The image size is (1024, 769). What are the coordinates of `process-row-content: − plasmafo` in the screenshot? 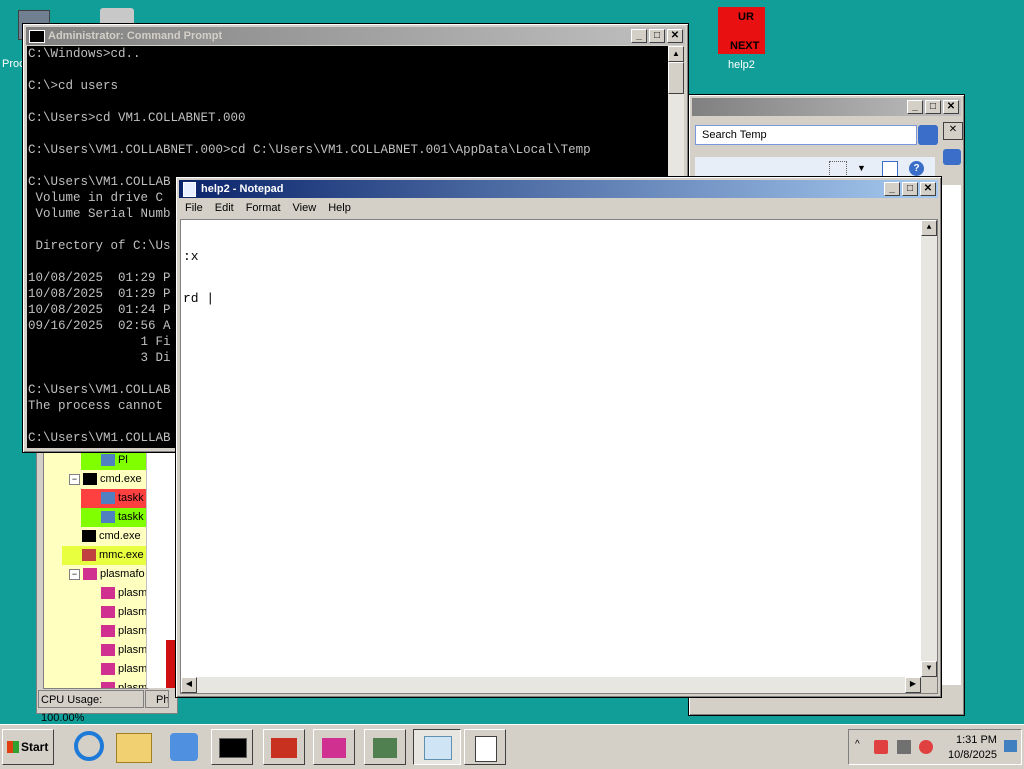 It's located at (107, 574).